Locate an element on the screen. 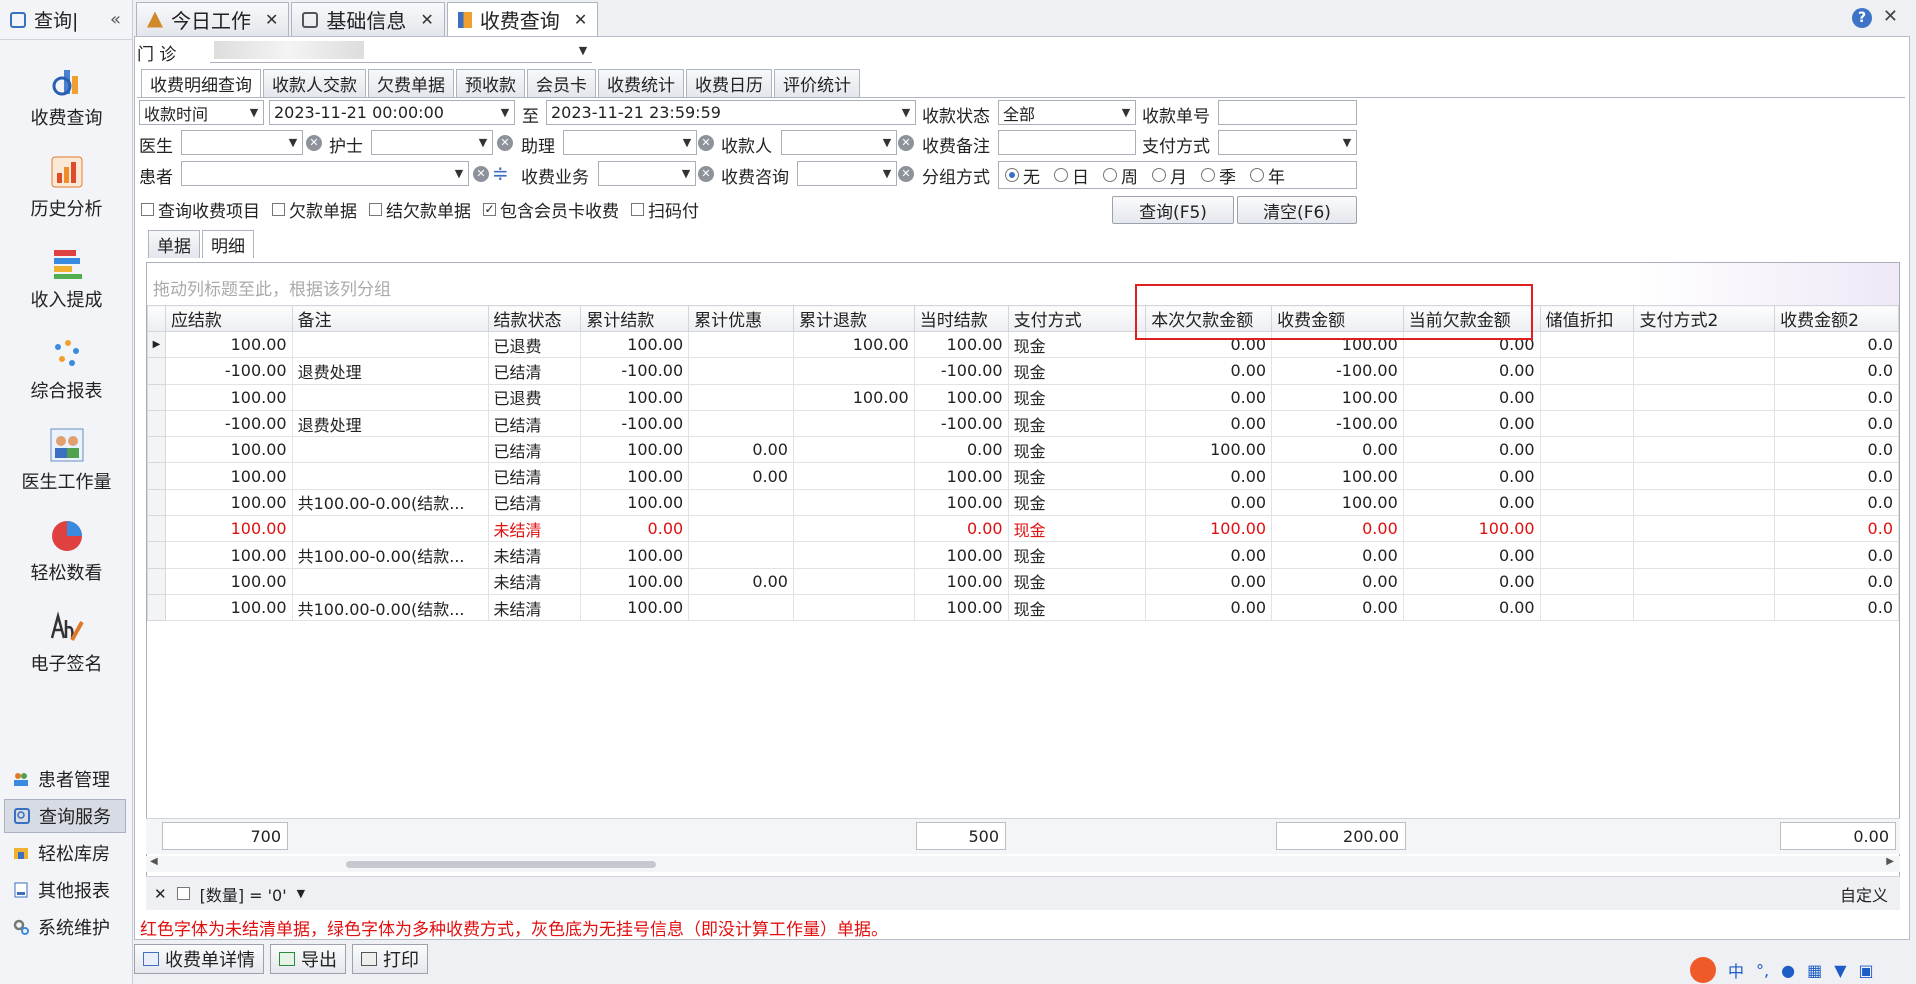  scrollbar-thumb is located at coordinates (501, 864).